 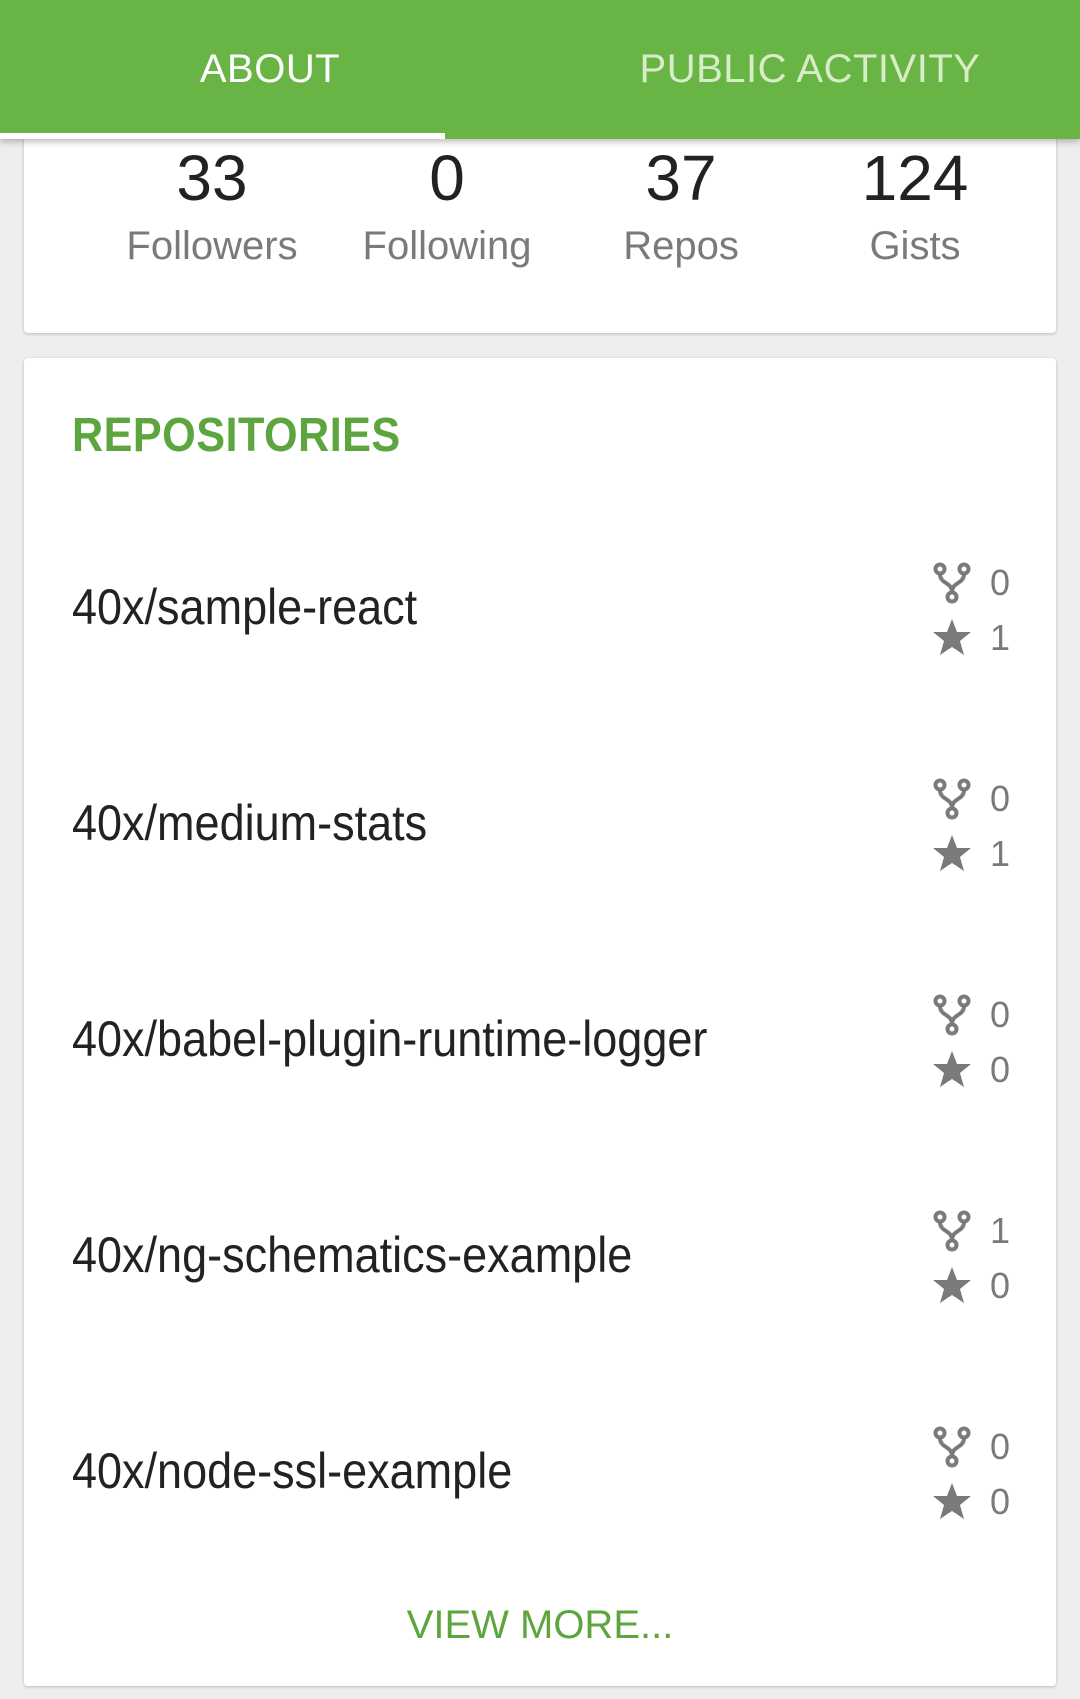 What do you see at coordinates (447, 178) in the screenshot?
I see `stat-following-value: 0` at bounding box center [447, 178].